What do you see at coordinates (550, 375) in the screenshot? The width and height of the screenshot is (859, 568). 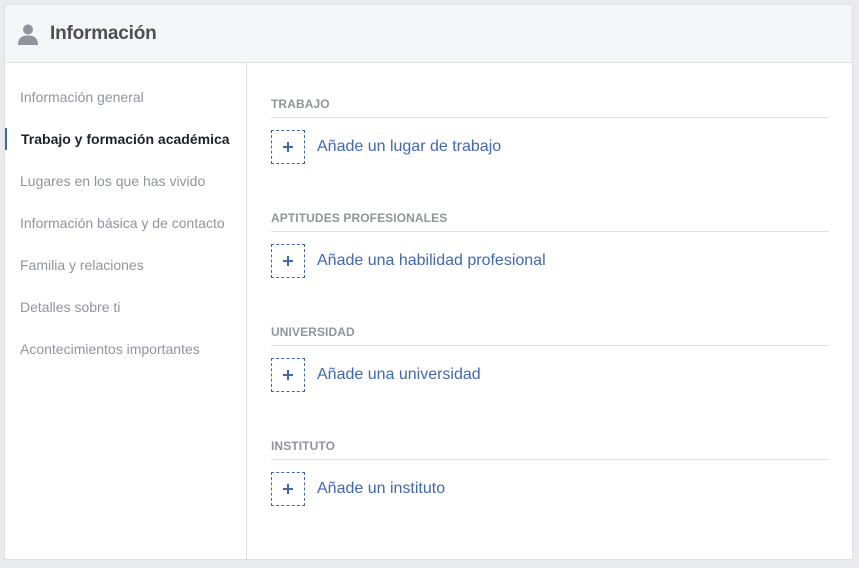 I see `add-university-button: Añade una universidad` at bounding box center [550, 375].